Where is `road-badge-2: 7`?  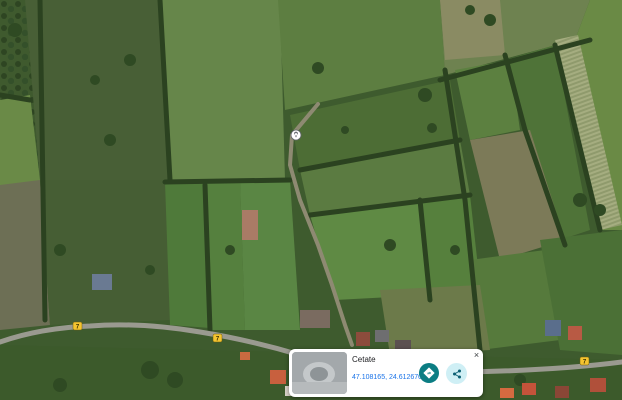
road-badge-2: 7 is located at coordinates (217, 337).